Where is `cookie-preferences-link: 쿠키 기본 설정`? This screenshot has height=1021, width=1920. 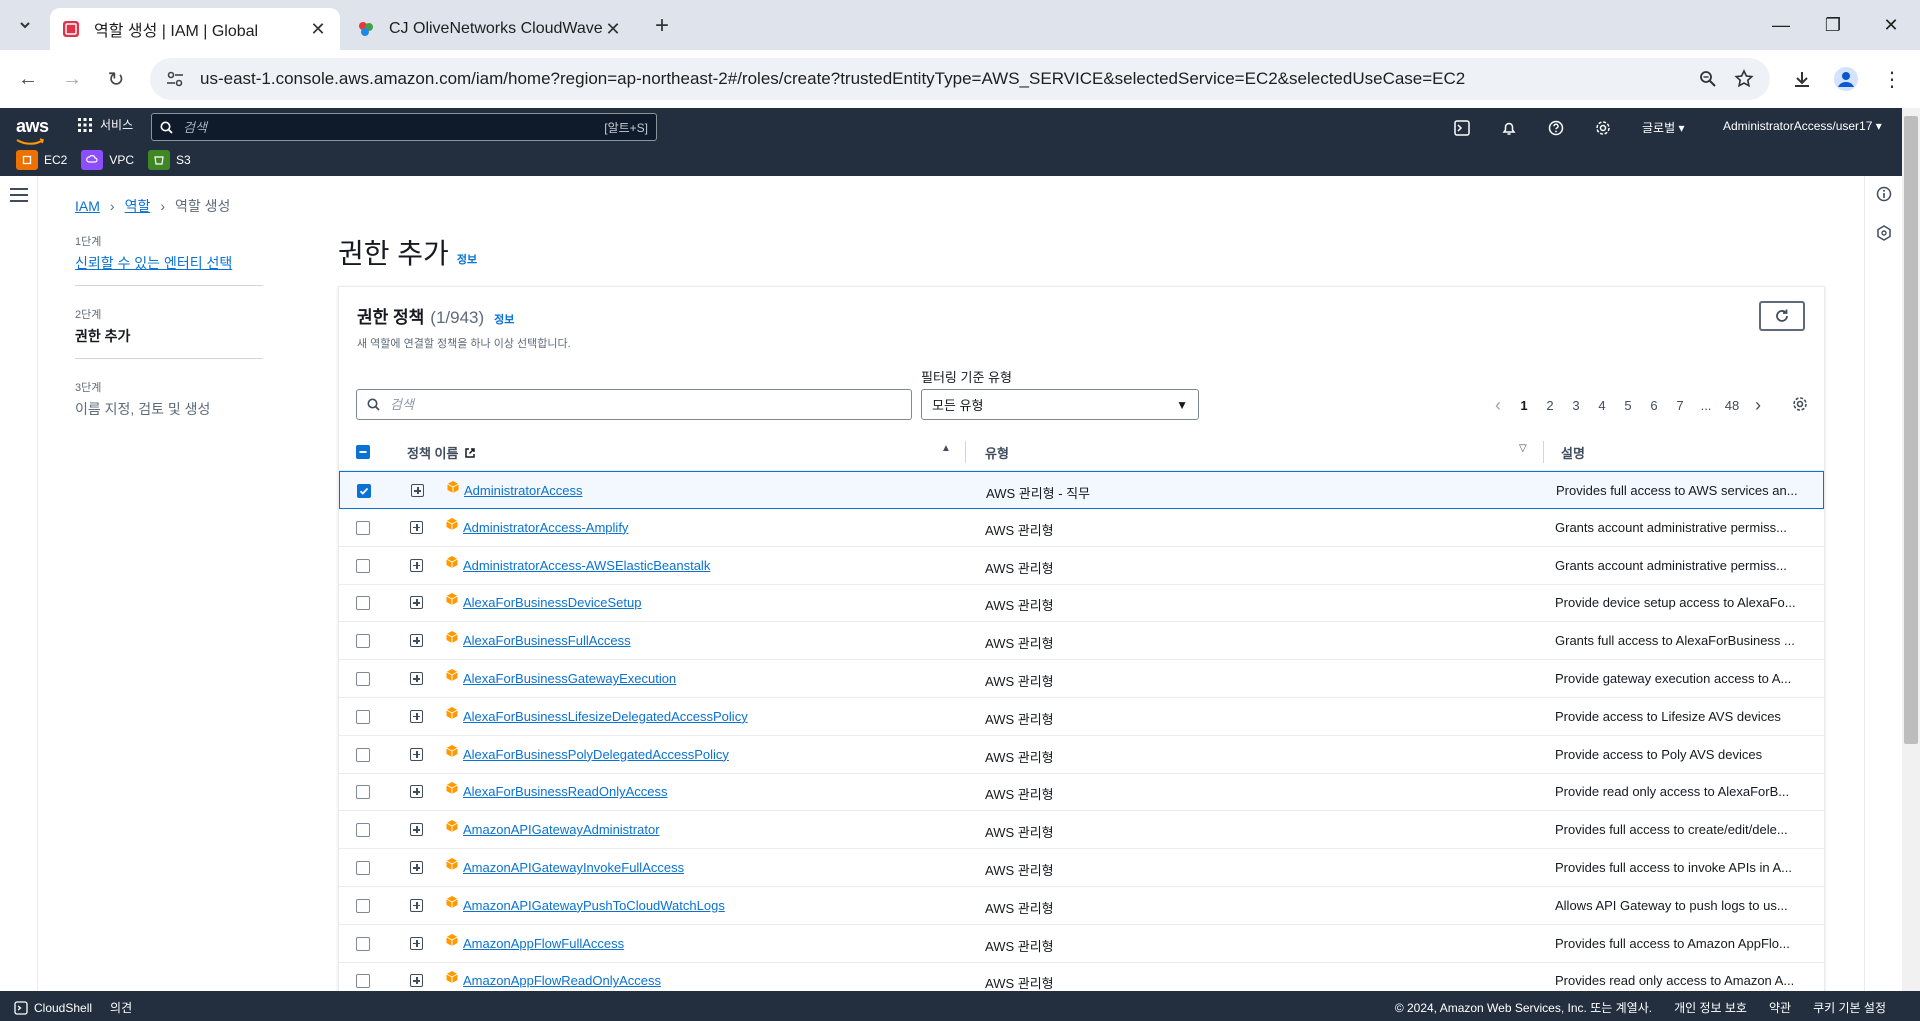 cookie-preferences-link: 쿠키 기본 설정 is located at coordinates (1849, 1007).